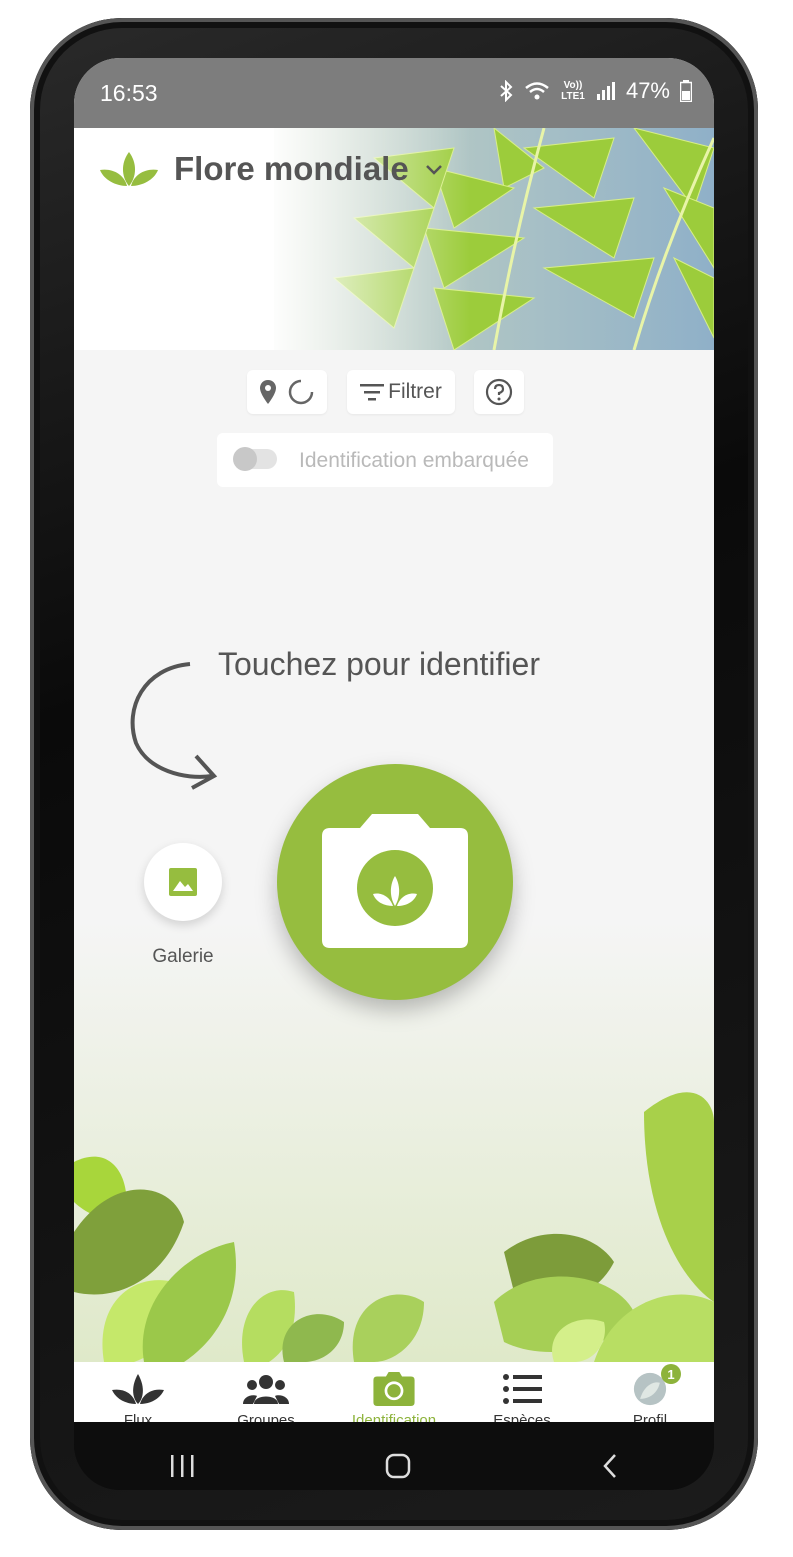 Image resolution: width=793 pixels, height=1557 pixels. Describe the element at coordinates (656, 1387) in the screenshot. I see `avatar: 1` at that location.